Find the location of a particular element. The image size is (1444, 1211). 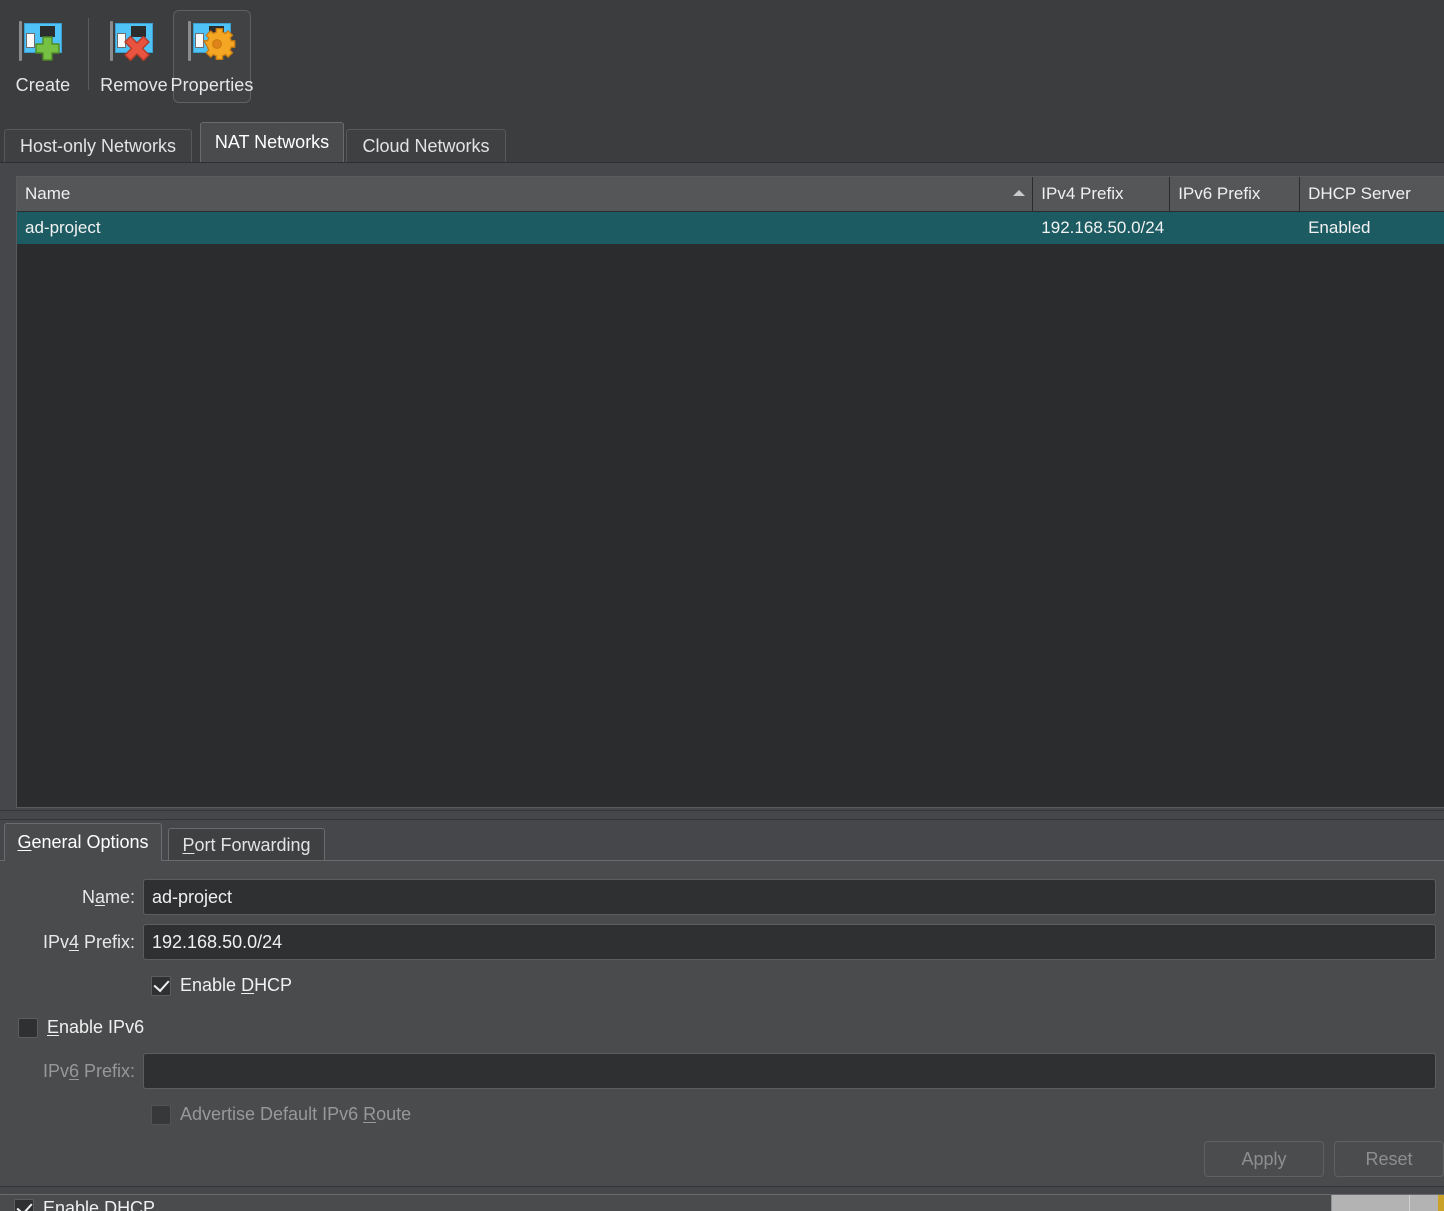

overflow-enable-dhcp-label: Enable DHCP is located at coordinates (99, 1204).